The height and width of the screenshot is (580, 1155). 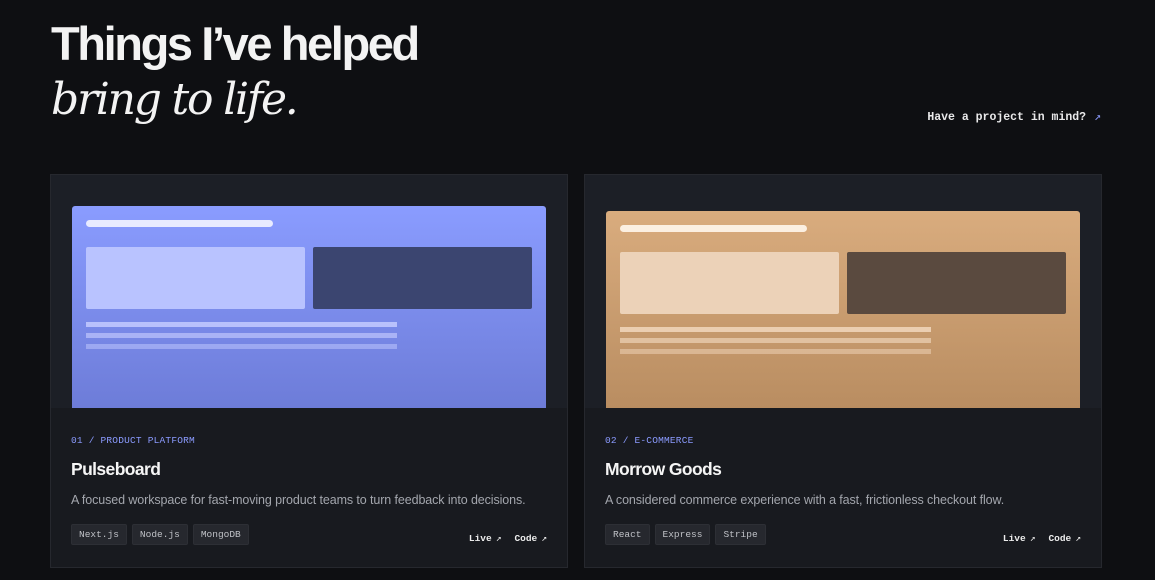 I want to click on page-heading: Things I’ve helped bring to life., so click(x=235, y=71).